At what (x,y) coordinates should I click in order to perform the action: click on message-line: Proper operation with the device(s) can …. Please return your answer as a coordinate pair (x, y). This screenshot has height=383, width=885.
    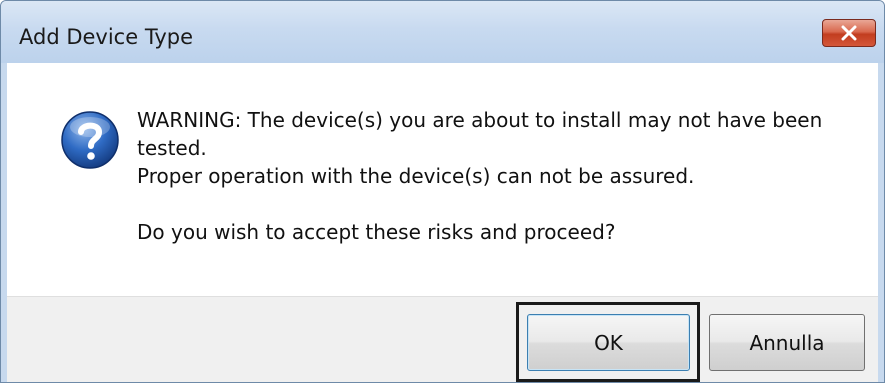
    Looking at the image, I should click on (416, 176).